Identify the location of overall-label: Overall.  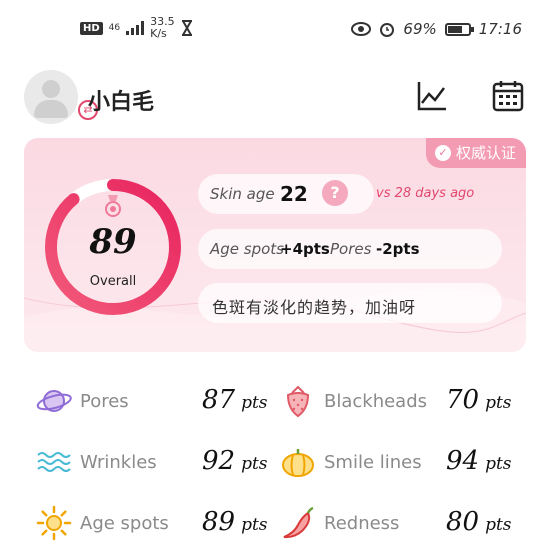
(113, 281).